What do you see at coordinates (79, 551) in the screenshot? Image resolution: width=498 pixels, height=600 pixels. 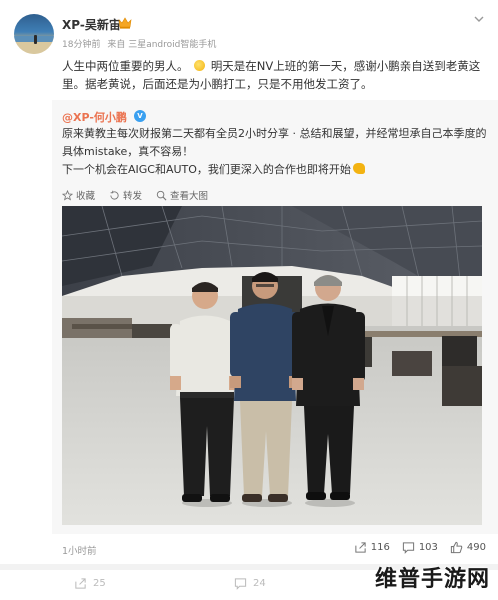 I see `repost-time: 1小时前` at bounding box center [79, 551].